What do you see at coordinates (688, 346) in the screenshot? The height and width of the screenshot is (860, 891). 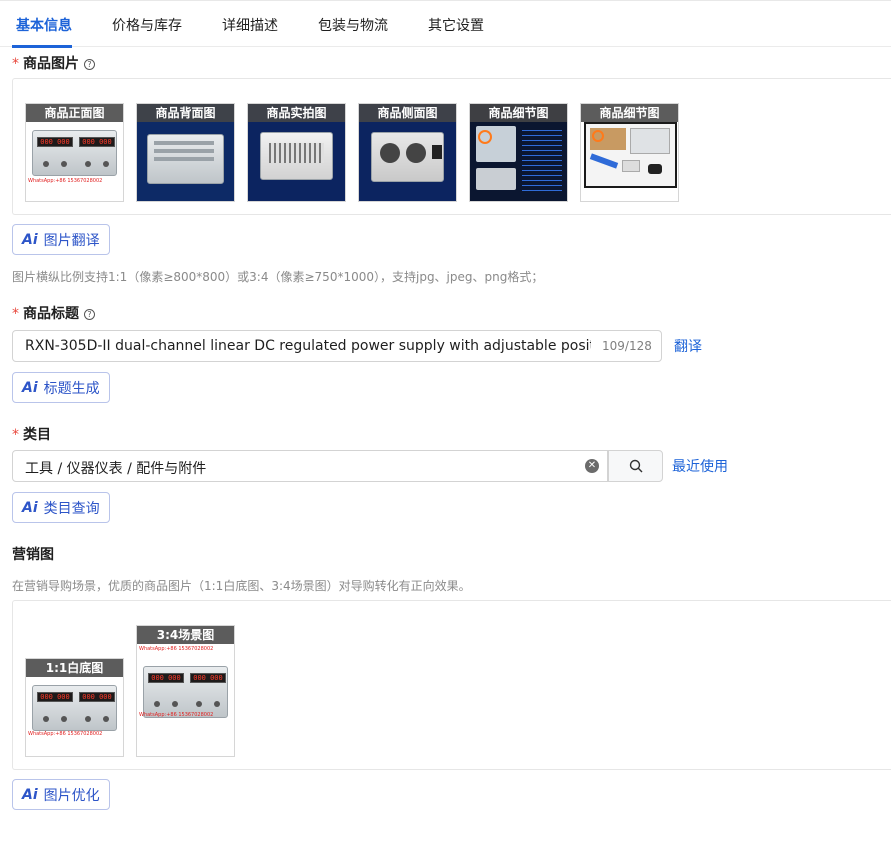 I see `translate-link: 翻译` at bounding box center [688, 346].